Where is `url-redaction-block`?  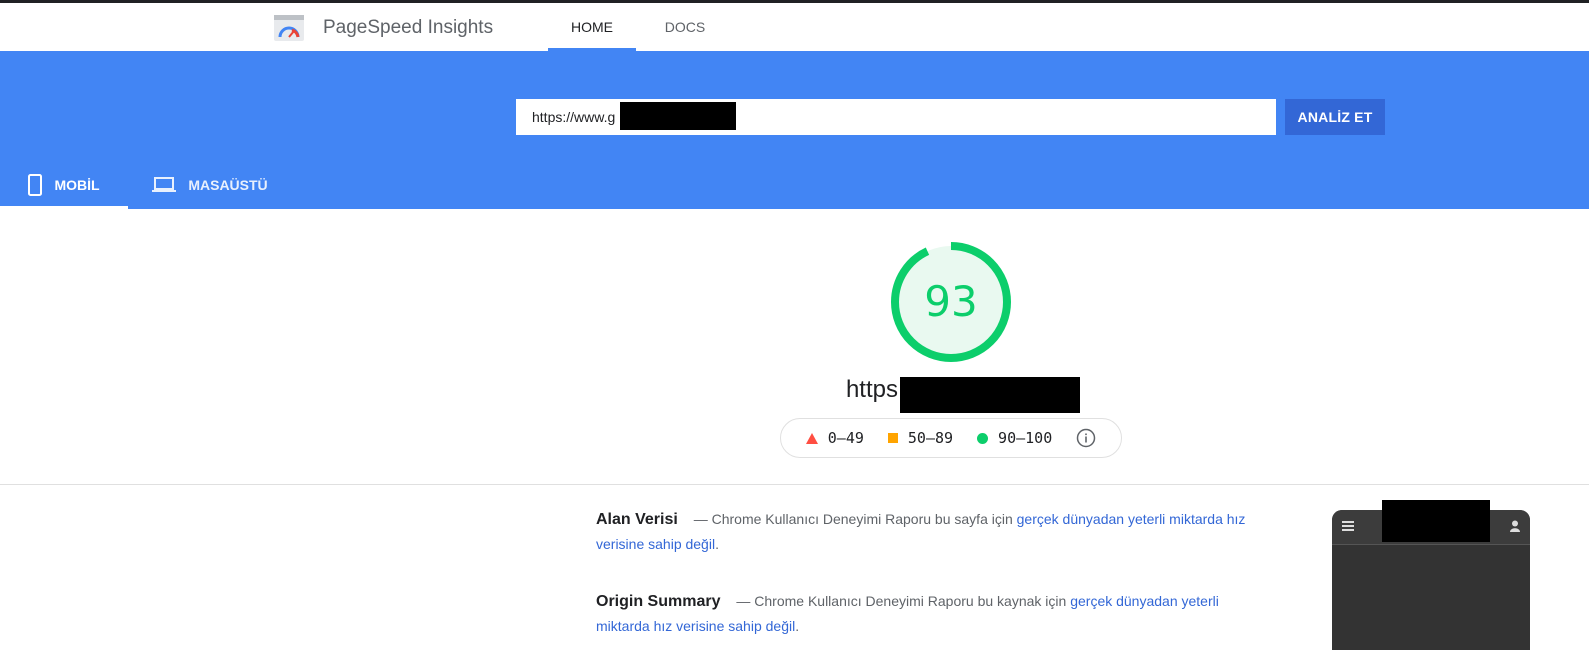
url-redaction-block is located at coordinates (990, 395).